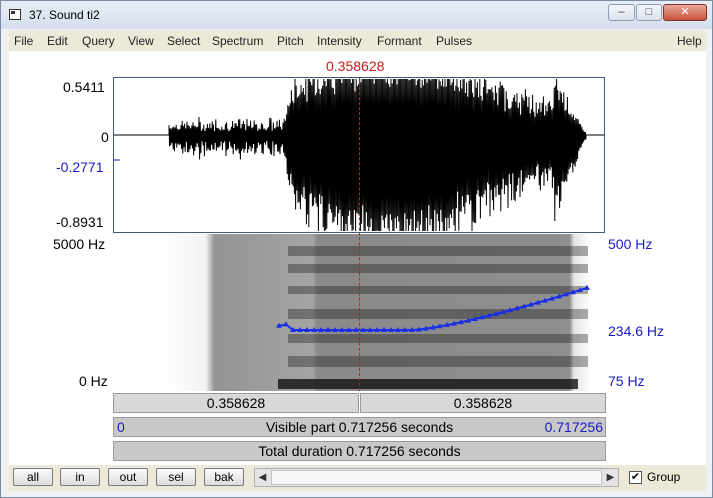  What do you see at coordinates (183, 41) in the screenshot?
I see `menu-select: Select` at bounding box center [183, 41].